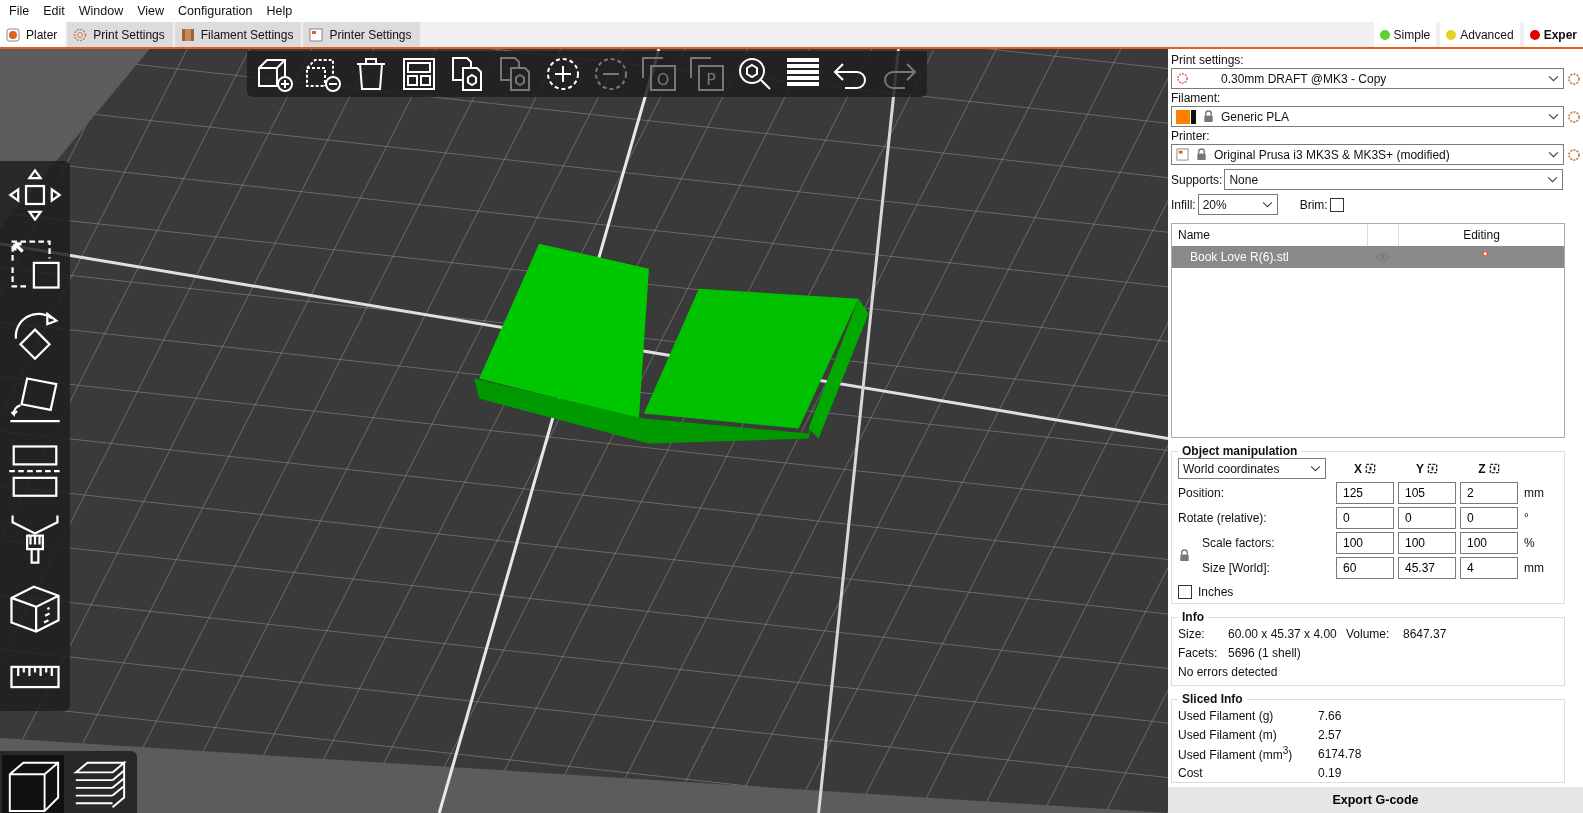  I want to click on supports-label: Supports:, so click(1197, 179).